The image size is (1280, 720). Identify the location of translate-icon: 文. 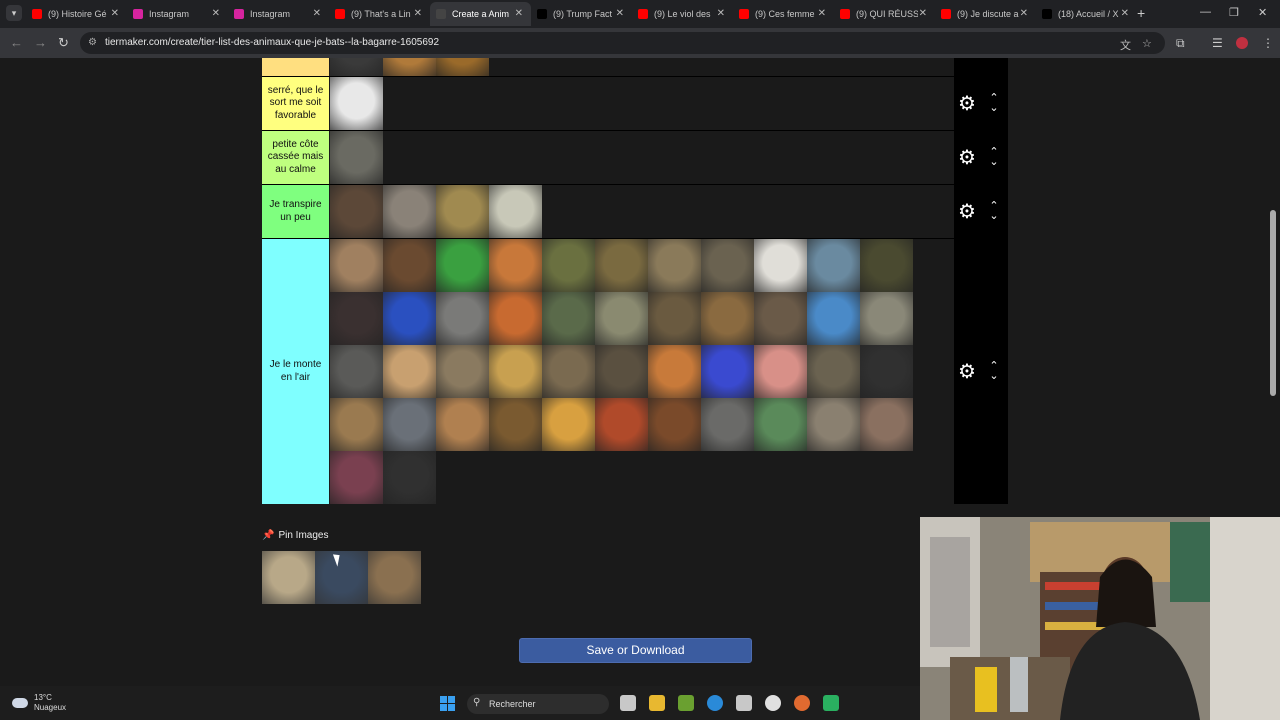
(1125, 45).